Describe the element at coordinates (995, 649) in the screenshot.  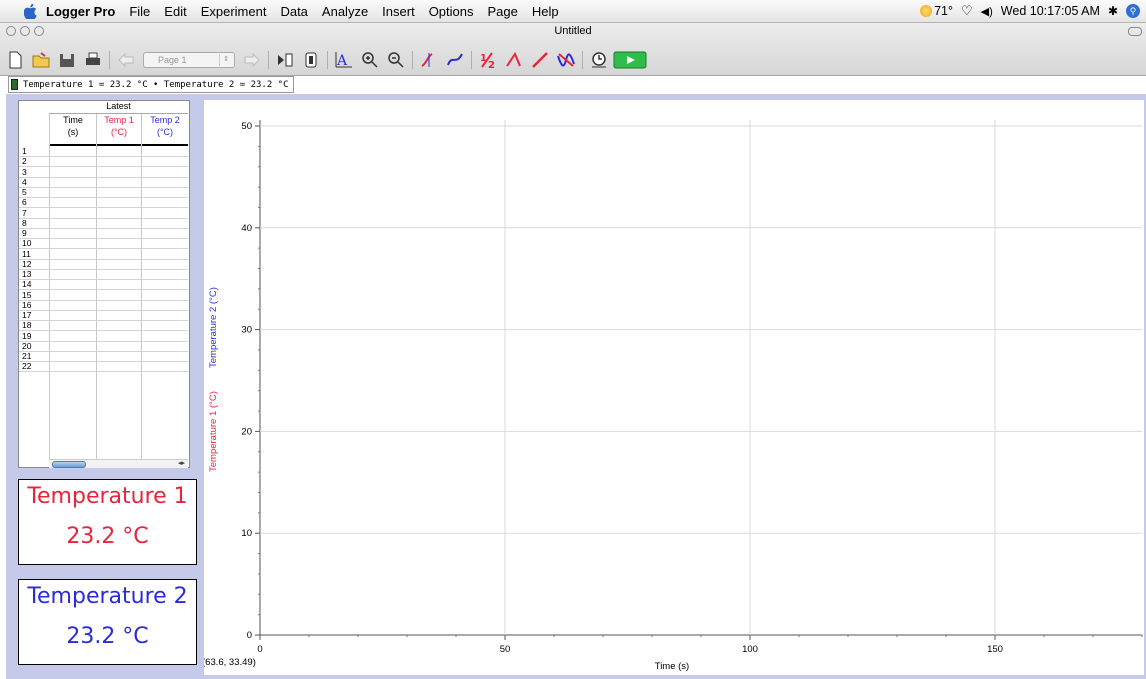
I see `x-tick-label: 150` at that location.